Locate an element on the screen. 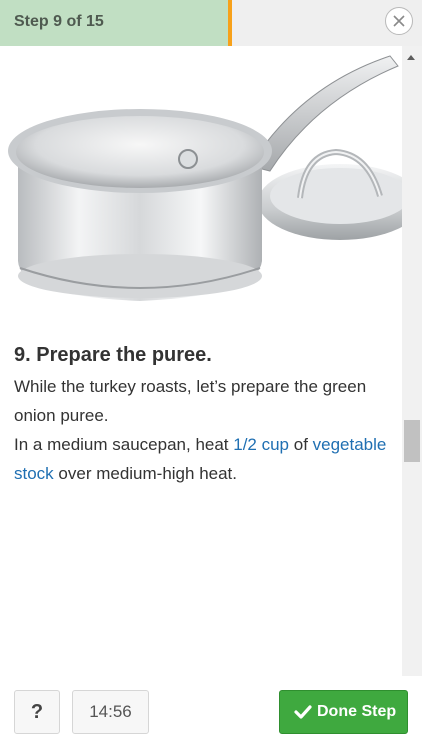 This screenshot has width=422, height=751. quantity-link: 1/2 cup is located at coordinates (261, 444).